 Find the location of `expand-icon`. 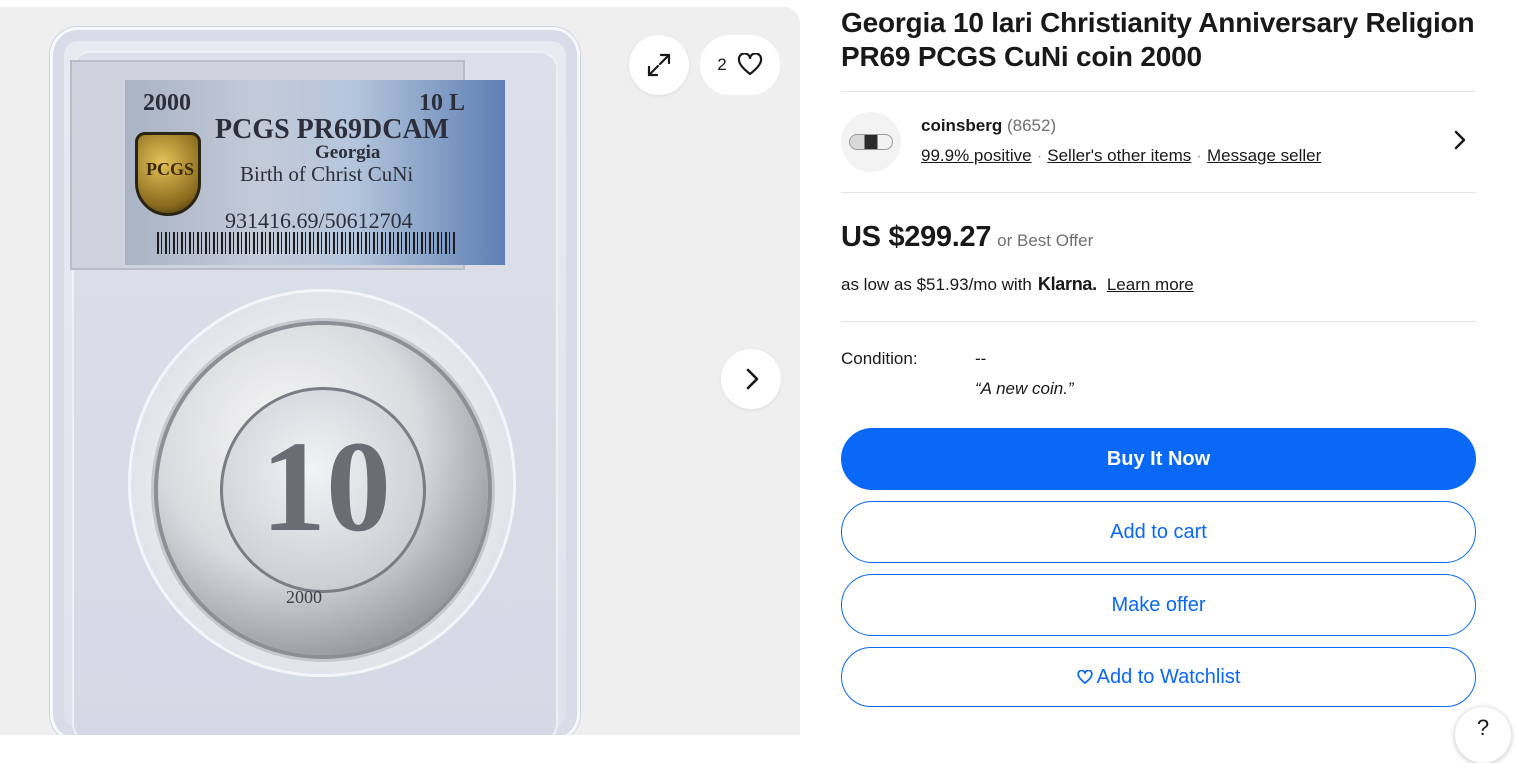

expand-icon is located at coordinates (659, 65).